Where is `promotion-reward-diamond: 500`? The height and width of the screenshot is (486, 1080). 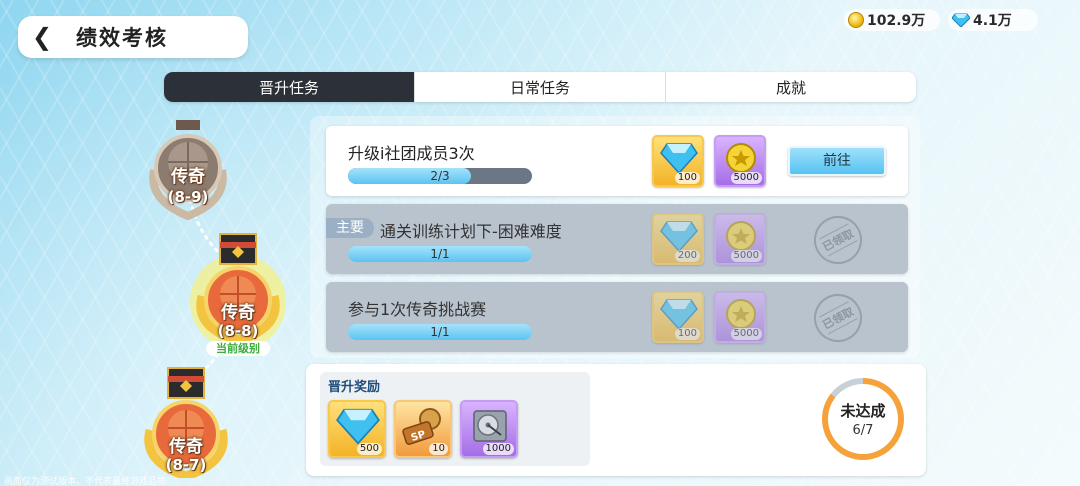
promotion-reward-diamond: 500 is located at coordinates (357, 429).